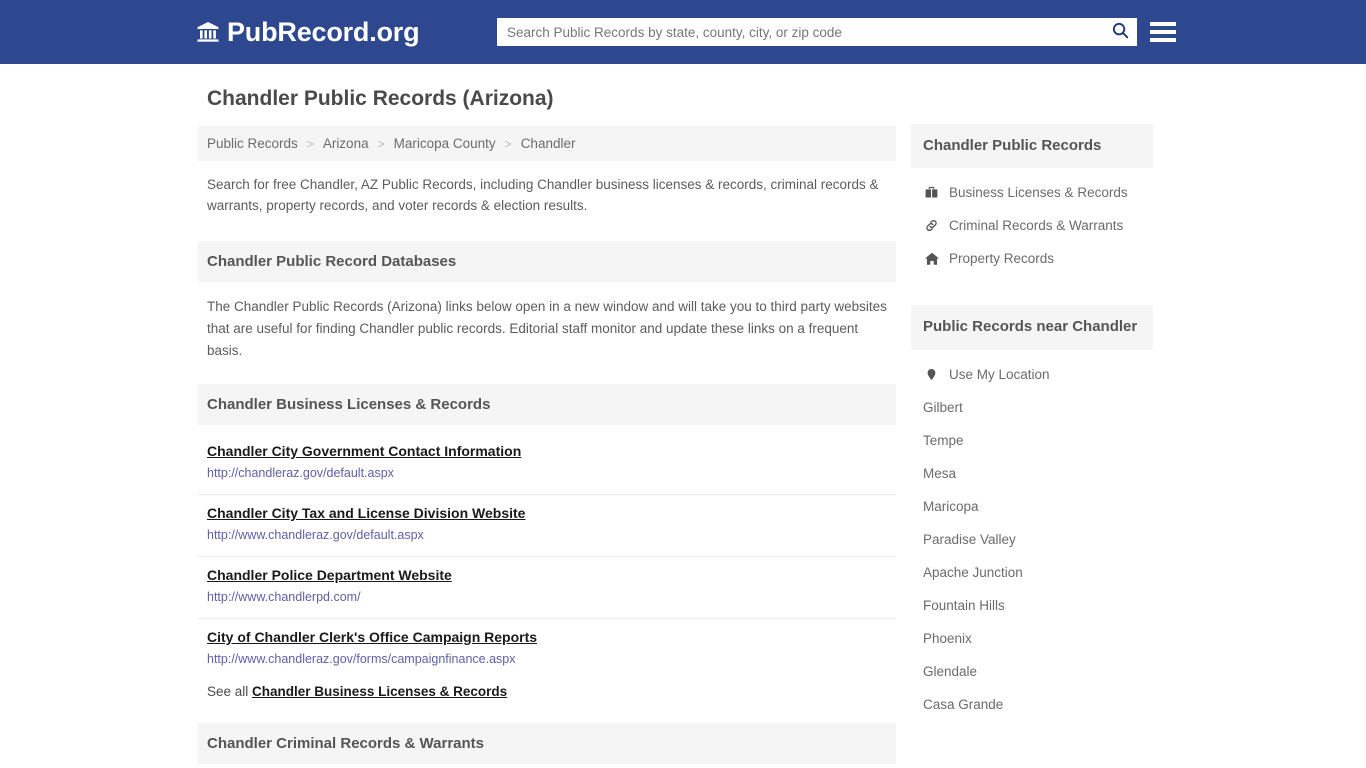  I want to click on search-bar, so click(817, 32).